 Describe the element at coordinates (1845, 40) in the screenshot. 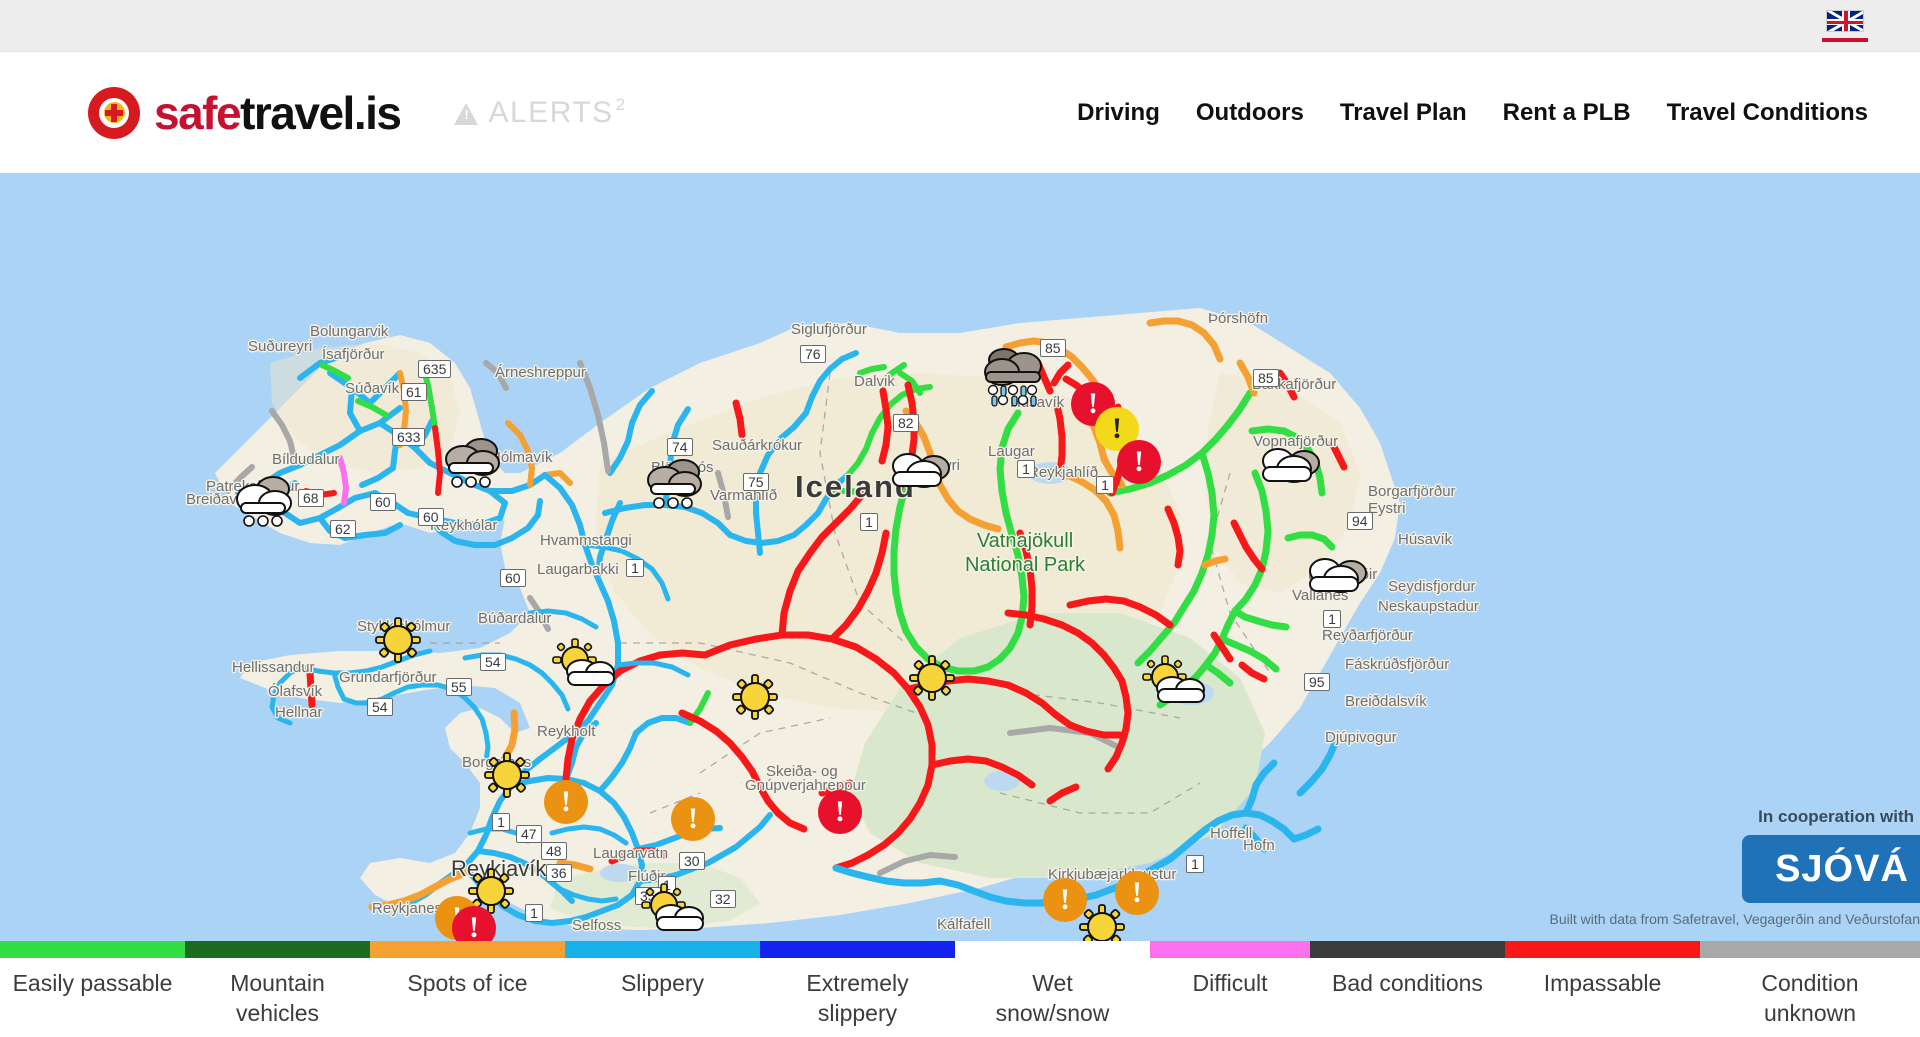

I see `language-active-underline` at that location.